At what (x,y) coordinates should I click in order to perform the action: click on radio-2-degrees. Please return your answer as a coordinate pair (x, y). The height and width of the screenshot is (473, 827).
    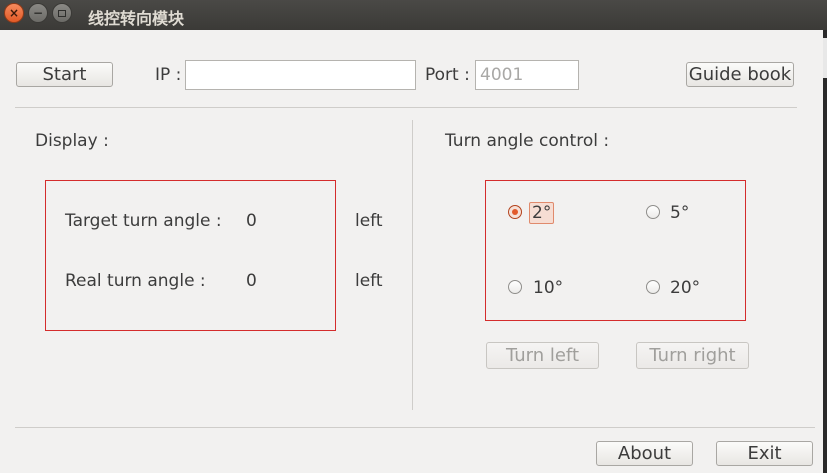
    Looking at the image, I should click on (515, 212).